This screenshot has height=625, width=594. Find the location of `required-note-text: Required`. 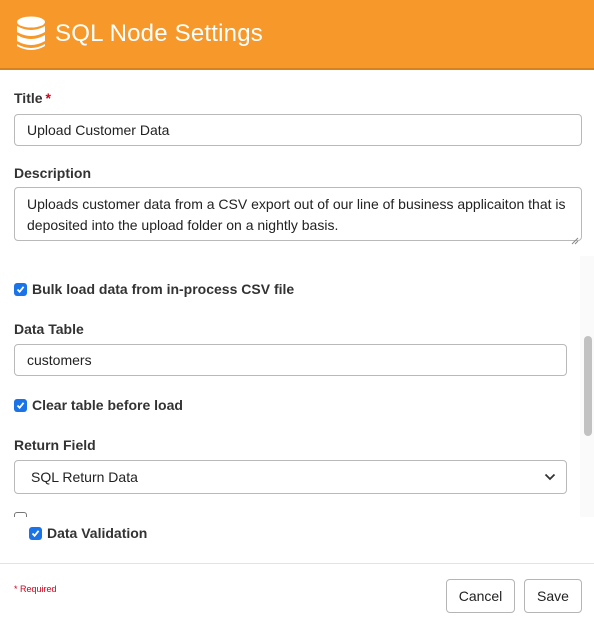

required-note-text: Required is located at coordinates (38, 589).